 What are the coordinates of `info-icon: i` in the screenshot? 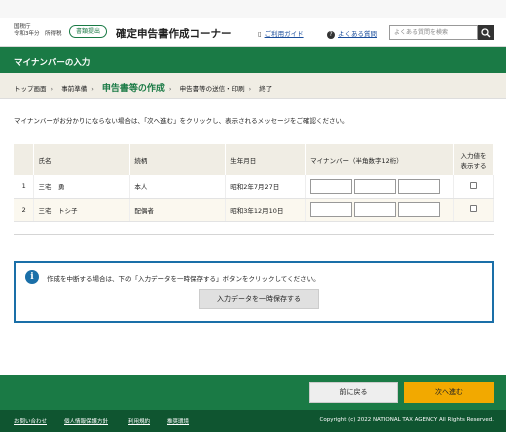 It's located at (32, 277).